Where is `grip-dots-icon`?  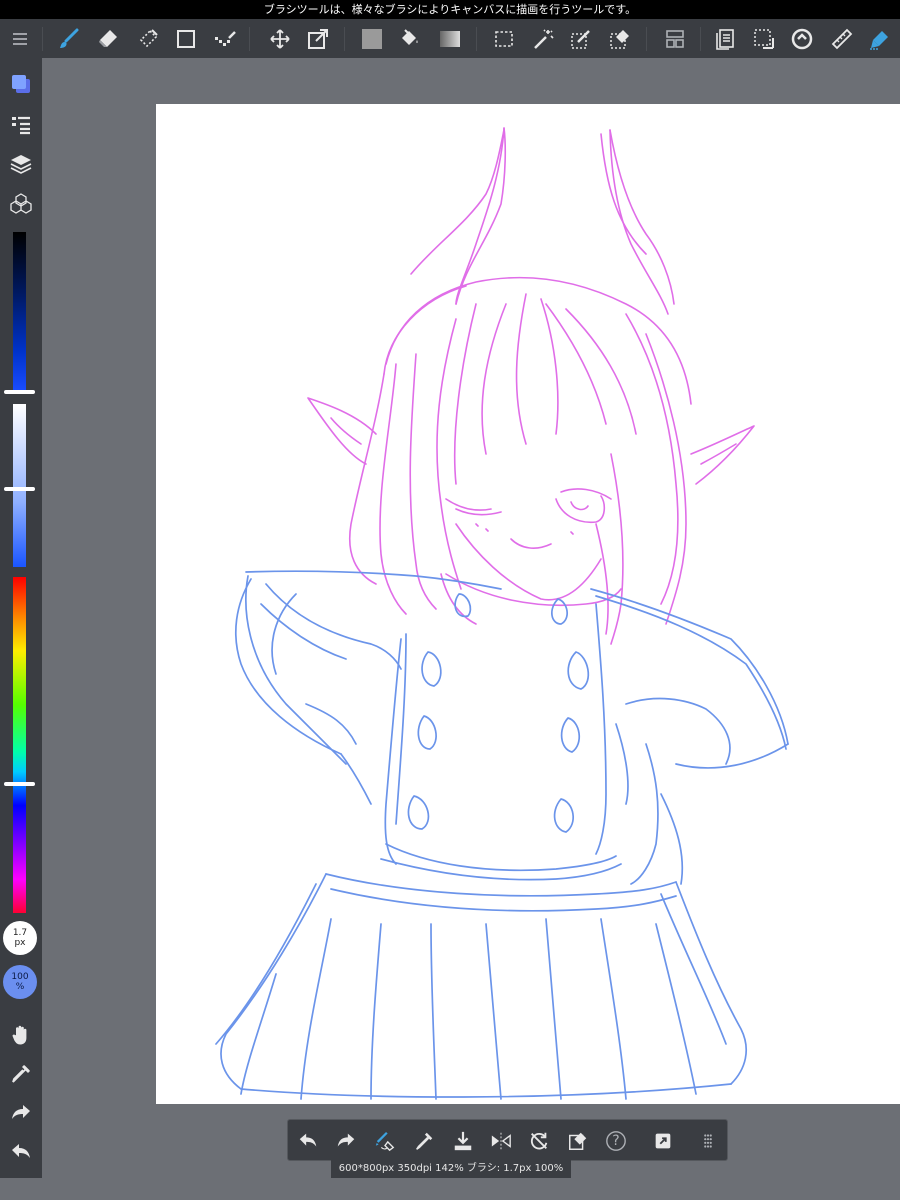 grip-dots-icon is located at coordinates (708, 1141).